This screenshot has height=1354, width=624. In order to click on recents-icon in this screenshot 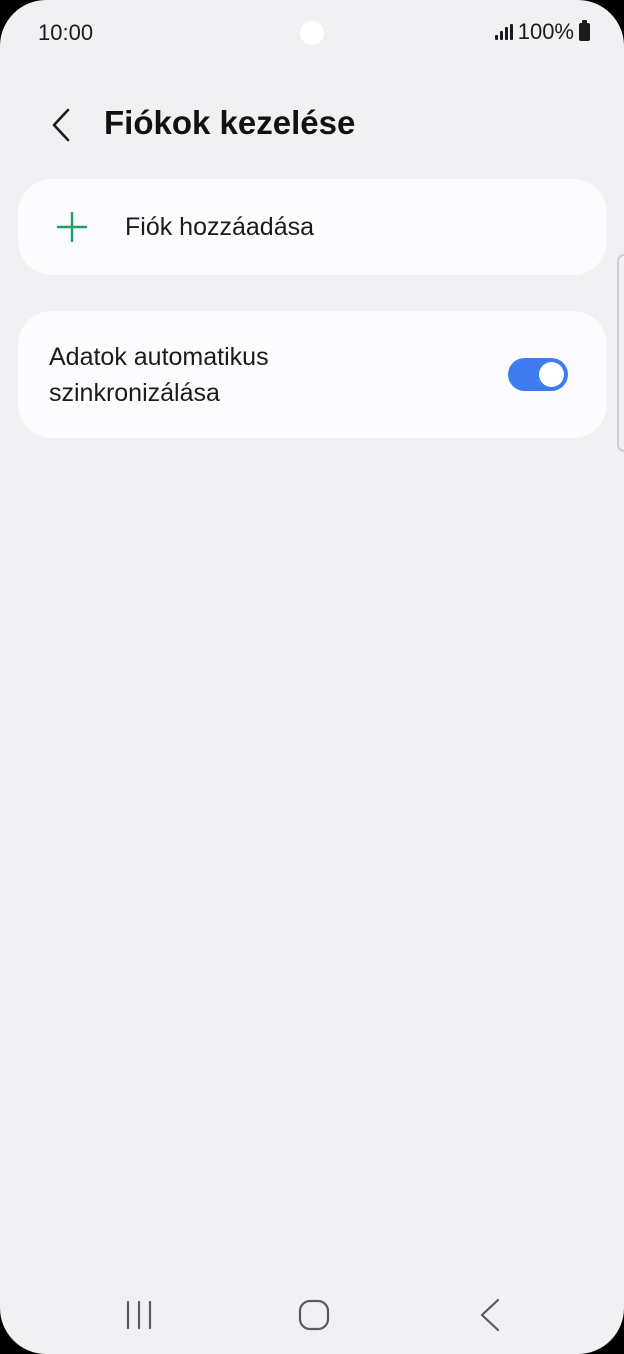, I will do `click(141, 1315)`.